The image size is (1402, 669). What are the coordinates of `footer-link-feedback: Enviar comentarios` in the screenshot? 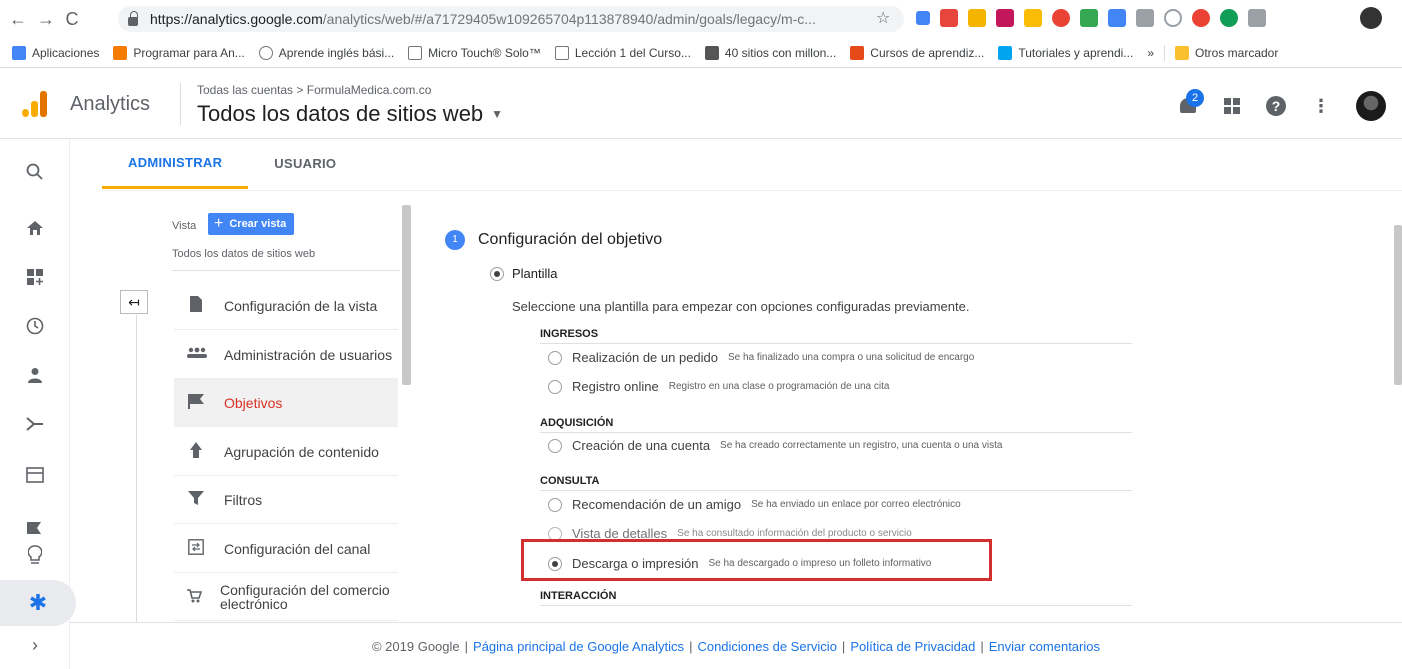 It's located at (1044, 646).